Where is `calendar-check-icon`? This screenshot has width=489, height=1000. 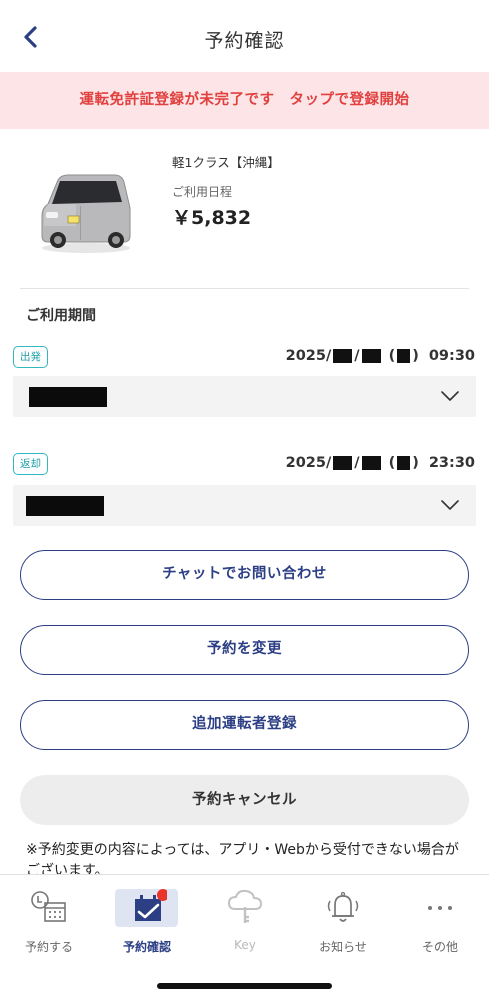
calendar-check-icon is located at coordinates (151, 905).